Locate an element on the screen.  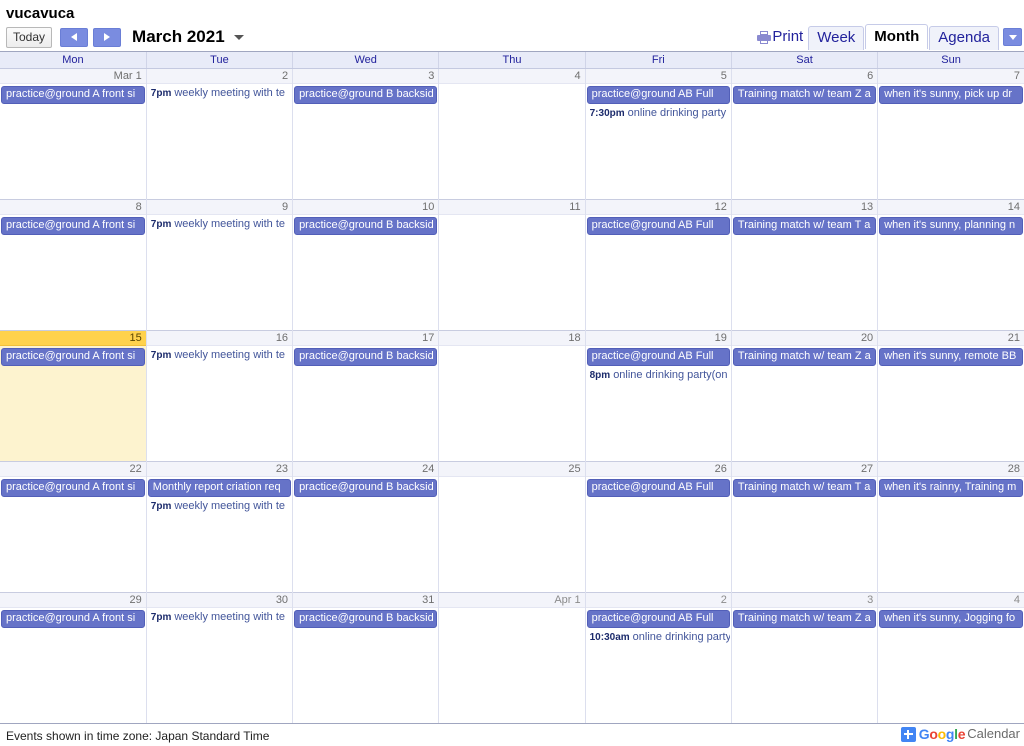
day-number: 8 is located at coordinates (73, 207).